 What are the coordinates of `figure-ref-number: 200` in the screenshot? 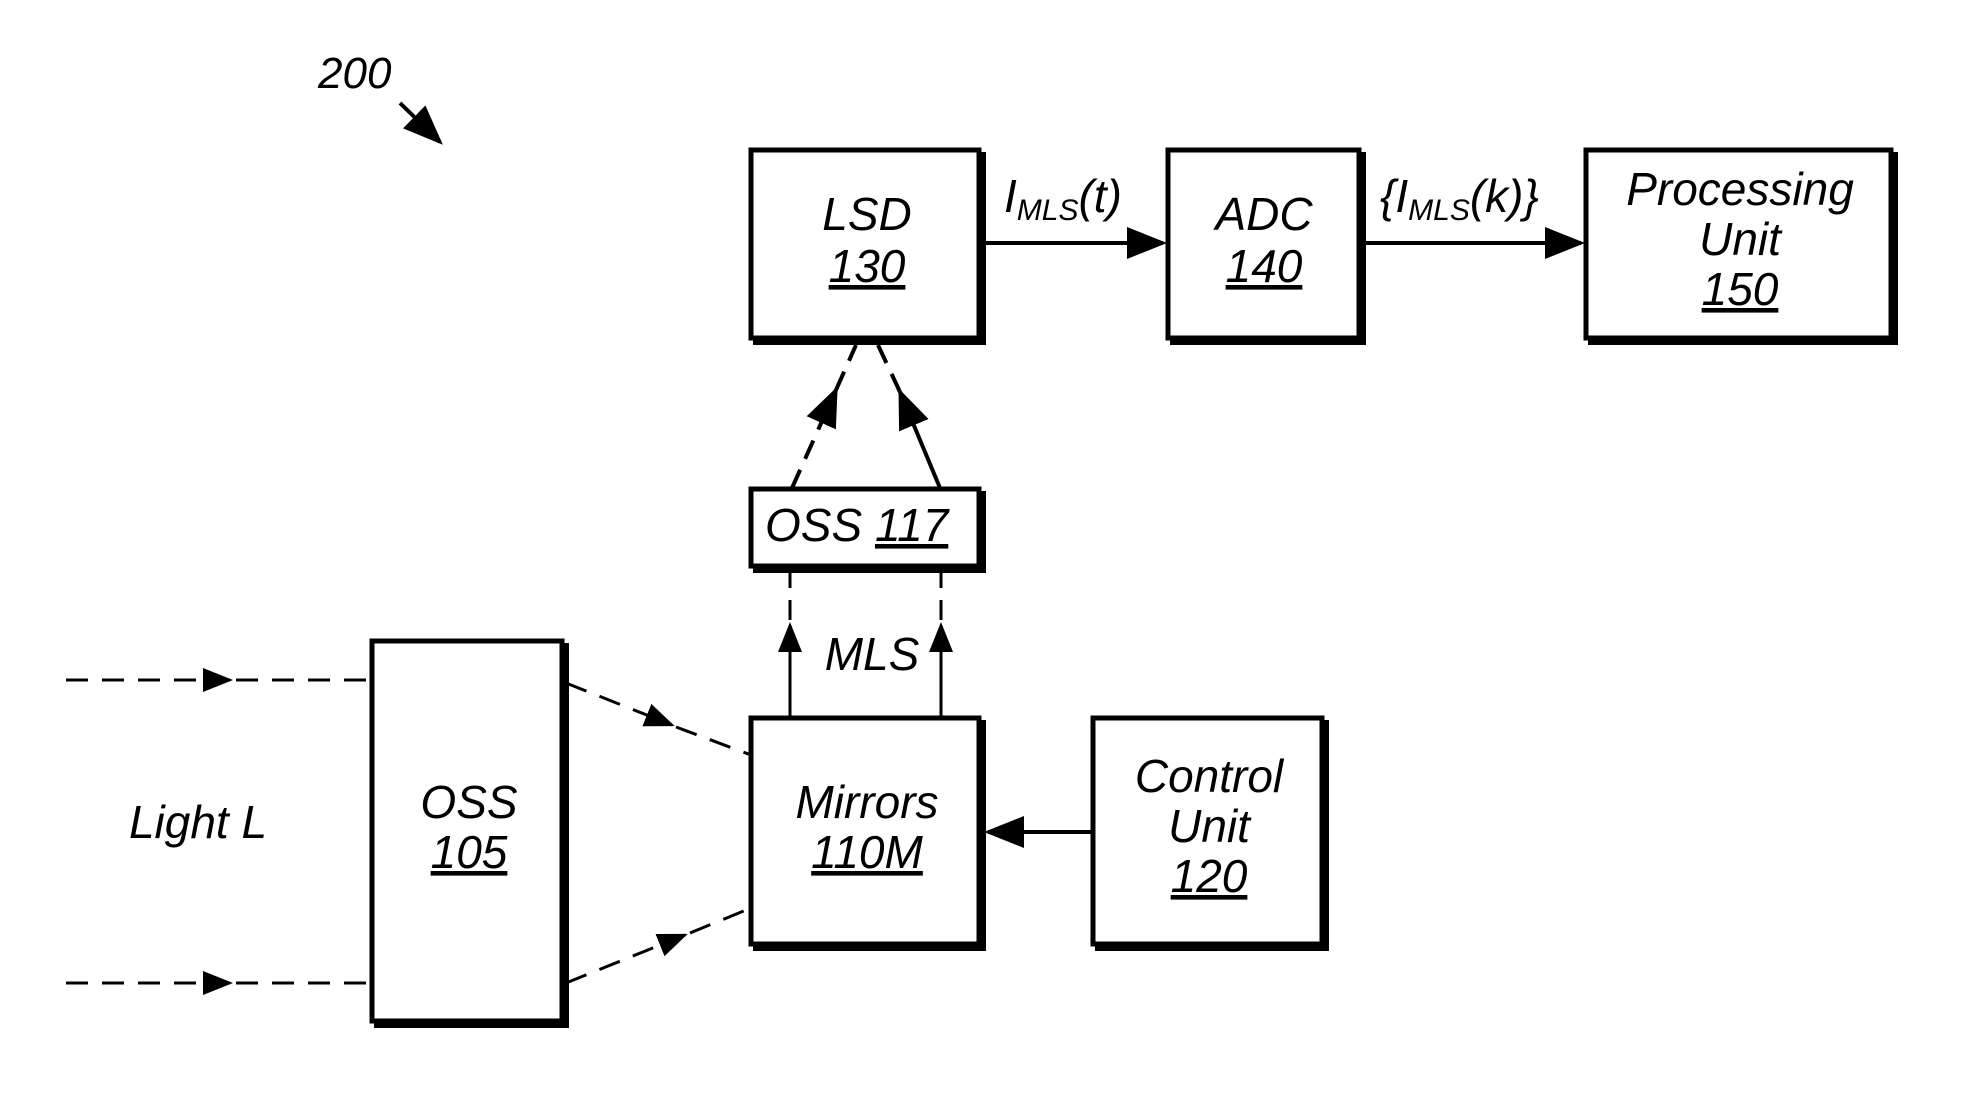 It's located at (354, 73).